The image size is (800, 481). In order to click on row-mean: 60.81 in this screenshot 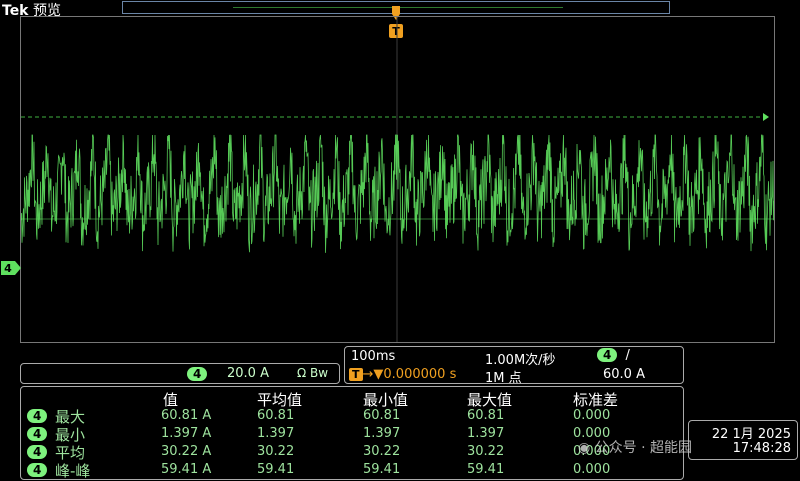, I will do `click(276, 415)`.